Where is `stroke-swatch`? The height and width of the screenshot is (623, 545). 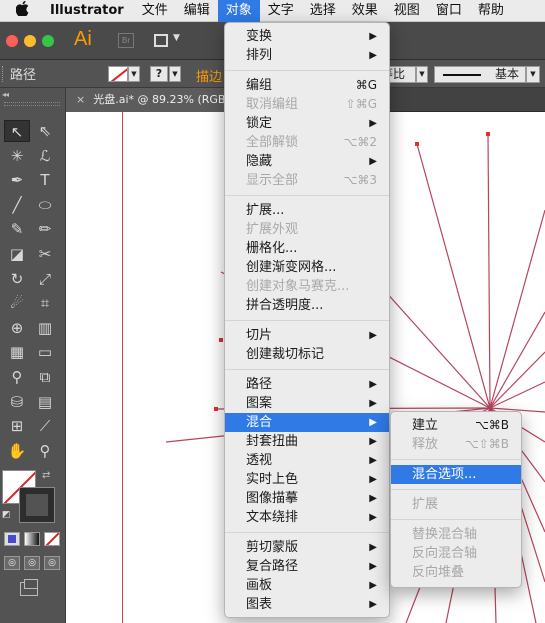 stroke-swatch is located at coordinates (37, 505).